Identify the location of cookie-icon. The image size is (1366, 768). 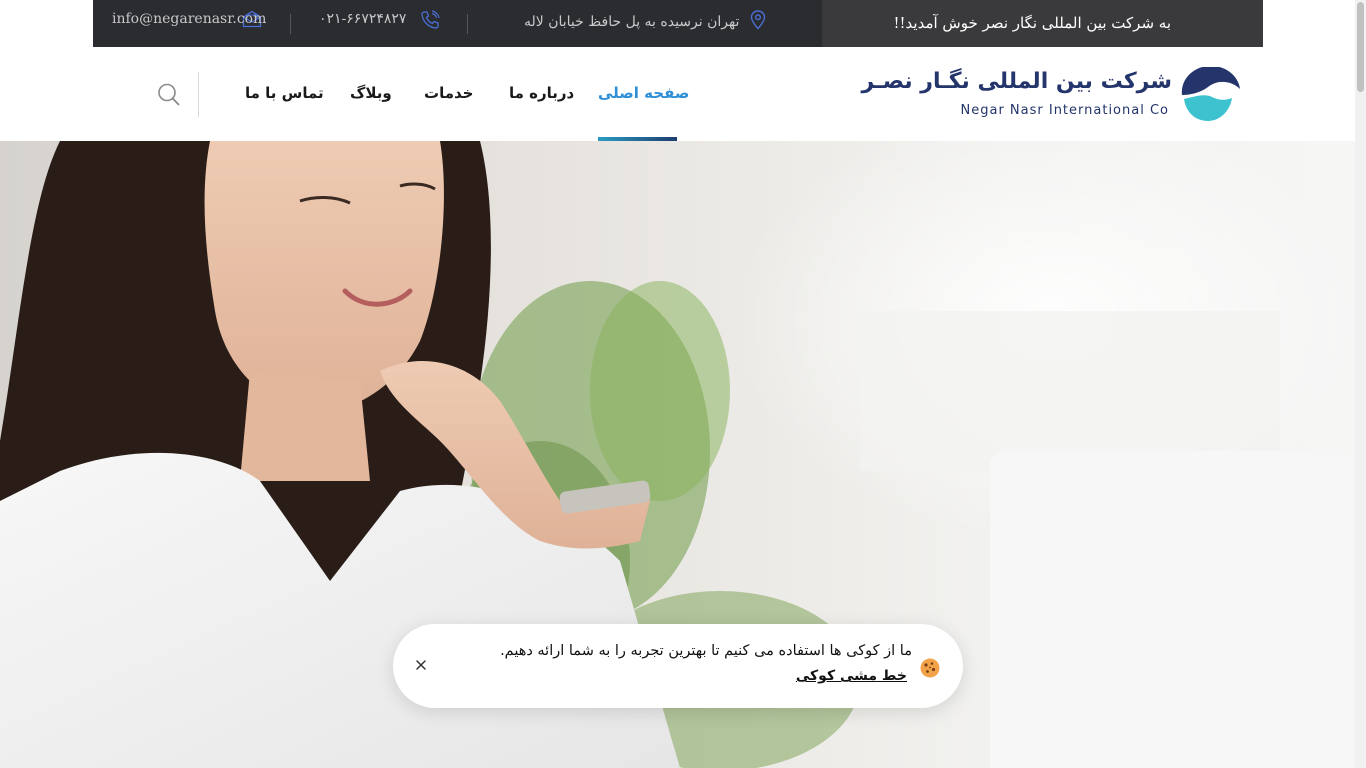
(930, 668).